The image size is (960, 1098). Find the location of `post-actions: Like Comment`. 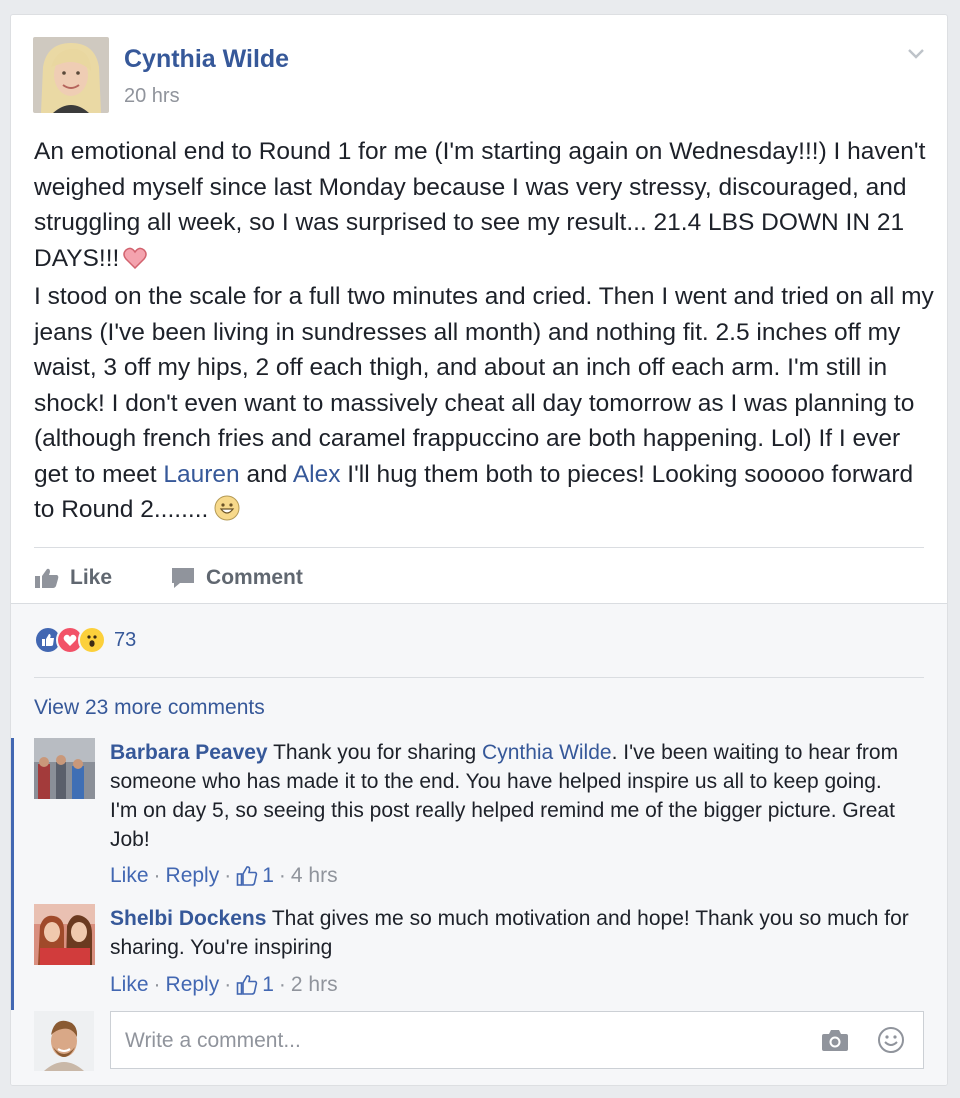

post-actions: Like Comment is located at coordinates (168, 578).